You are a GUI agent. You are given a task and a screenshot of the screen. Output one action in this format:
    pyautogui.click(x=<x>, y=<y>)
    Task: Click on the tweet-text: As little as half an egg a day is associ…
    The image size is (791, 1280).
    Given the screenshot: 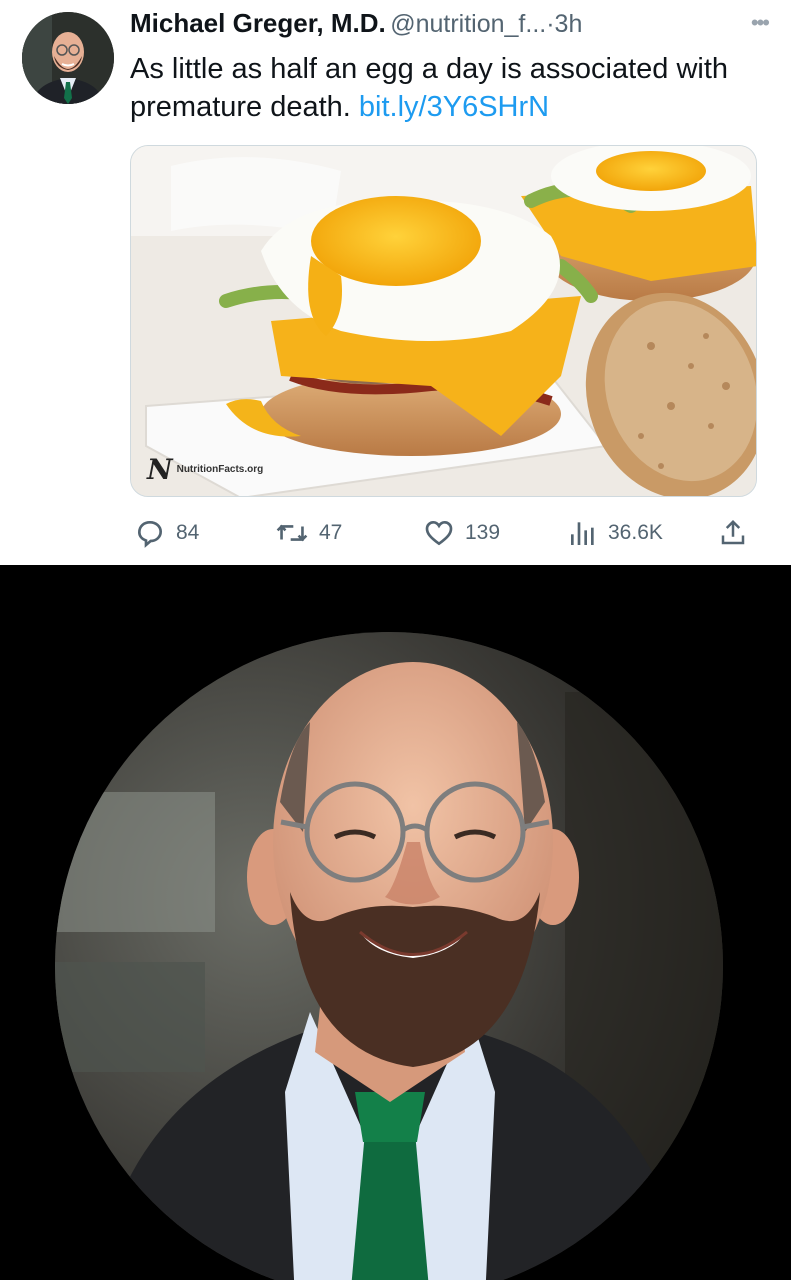 What is the action you would take?
    pyautogui.click(x=440, y=88)
    